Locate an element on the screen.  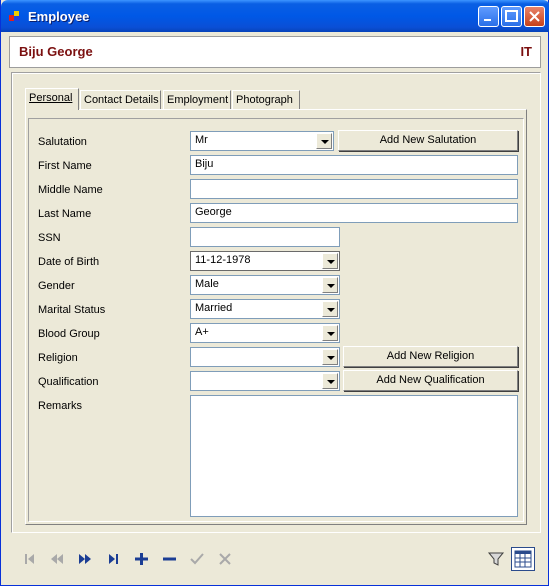
window-title: Employee is located at coordinates (59, 16).